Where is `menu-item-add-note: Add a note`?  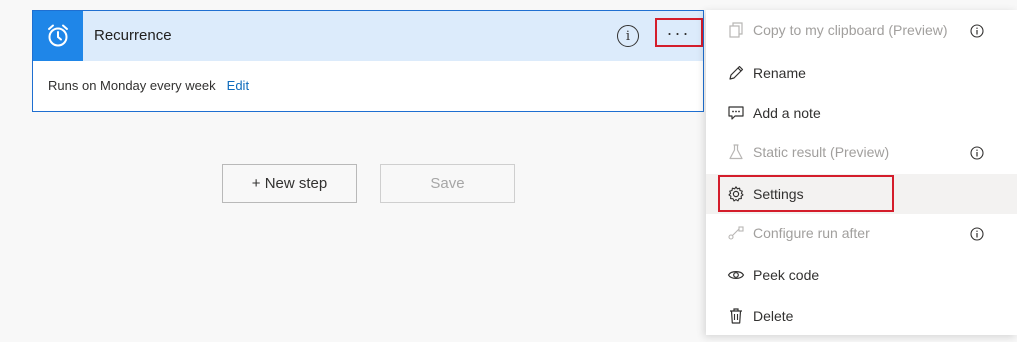
menu-item-add-note: Add a note is located at coordinates (861, 113).